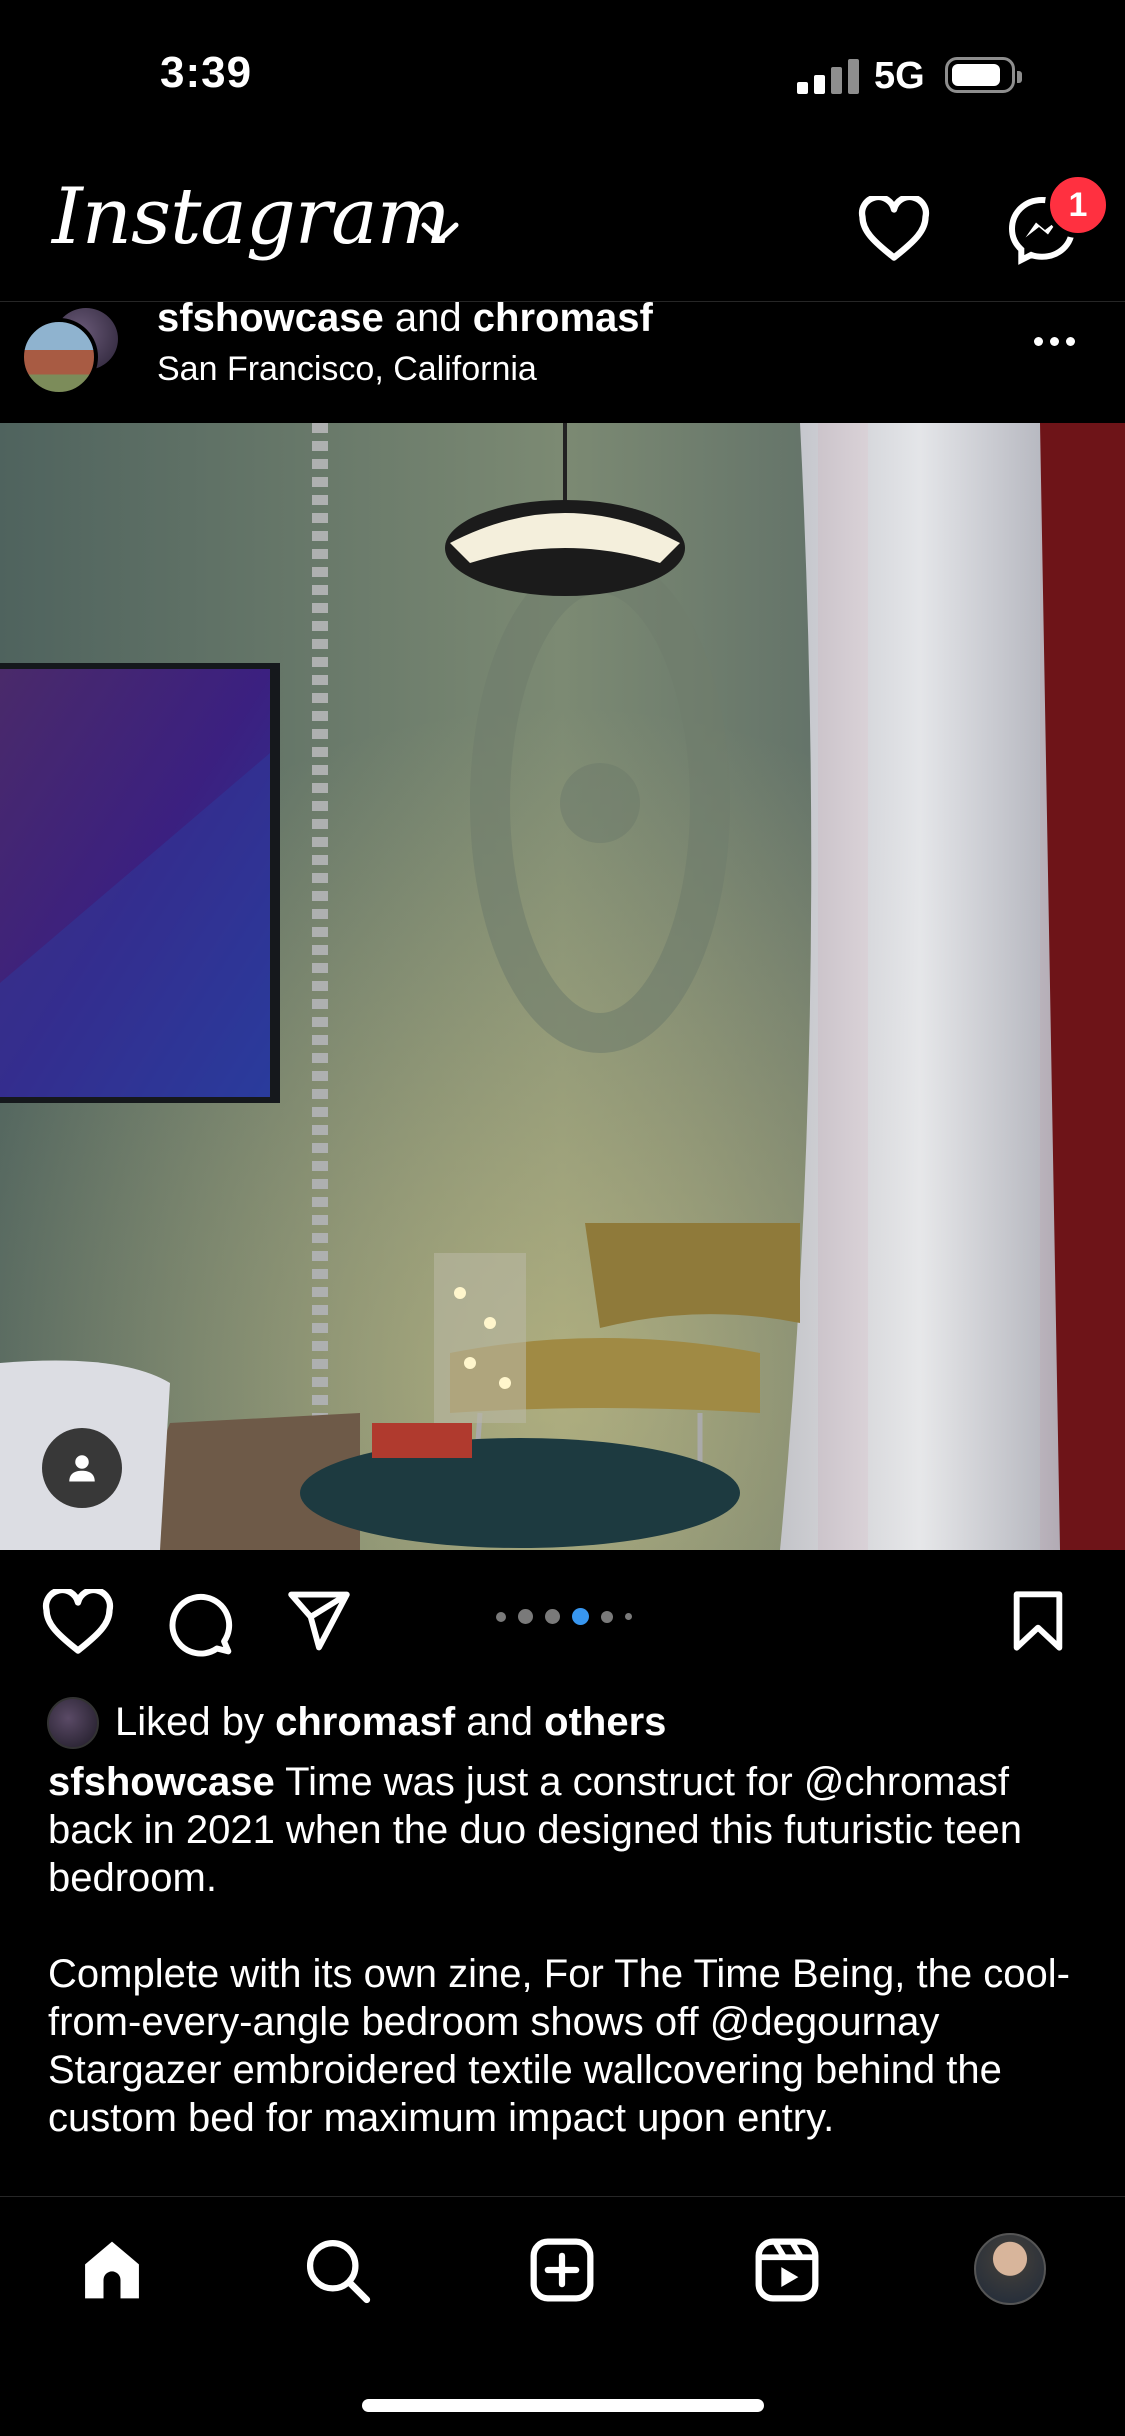 This screenshot has height=2436, width=1125. Describe the element at coordinates (347, 369) in the screenshot. I see `post-location: San Francisco, California` at that location.